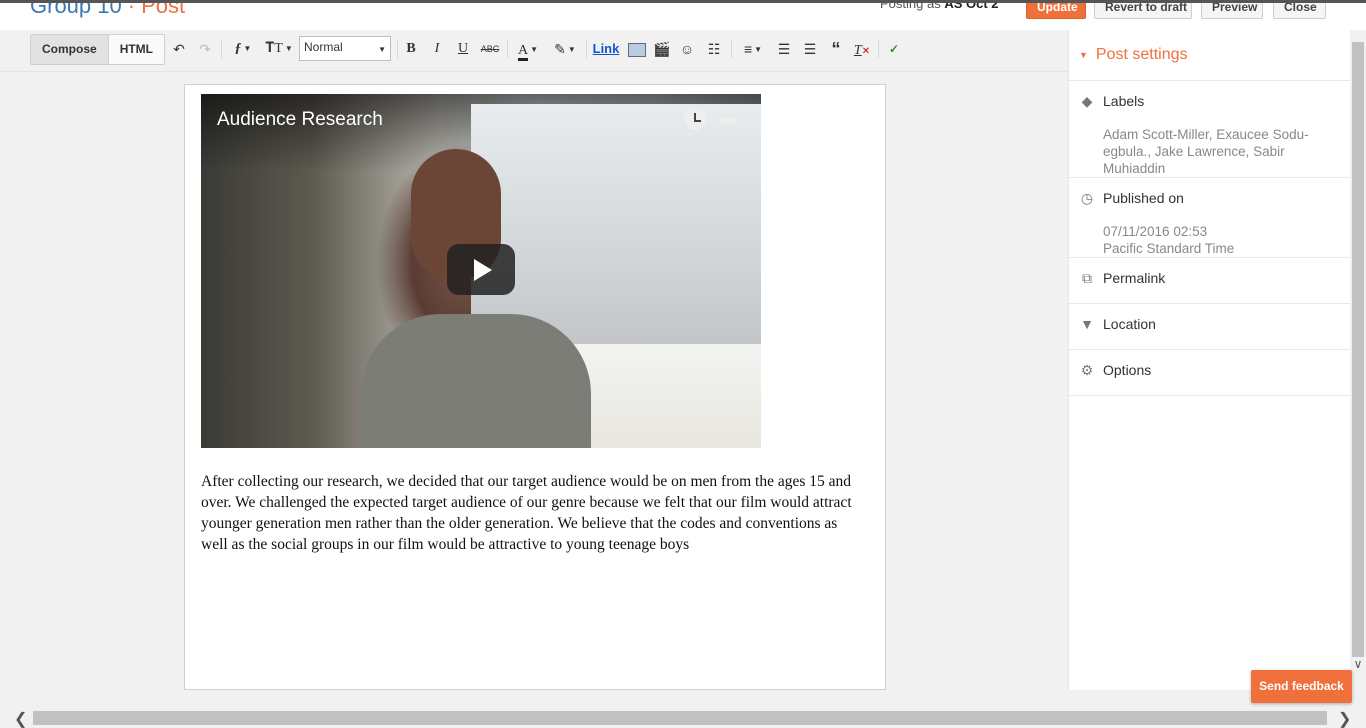 Image resolution: width=1366 pixels, height=728 pixels. What do you see at coordinates (1087, 278) in the screenshot?
I see `link-icon: ⧉` at bounding box center [1087, 278].